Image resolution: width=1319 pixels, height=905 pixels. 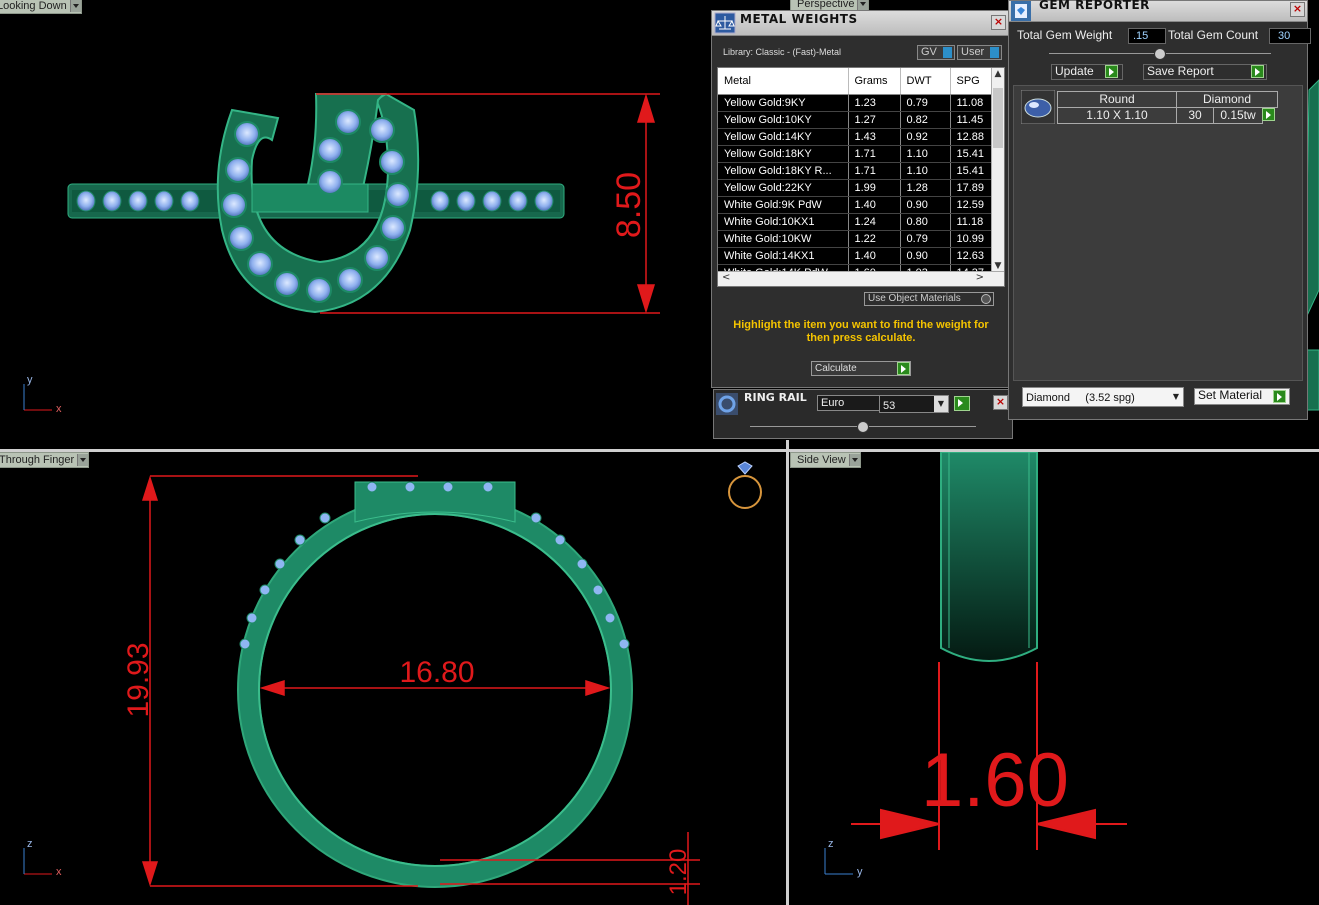 I want to click on metal-weights-titlebar: METAL WEIGHTS ×, so click(x=860, y=23).